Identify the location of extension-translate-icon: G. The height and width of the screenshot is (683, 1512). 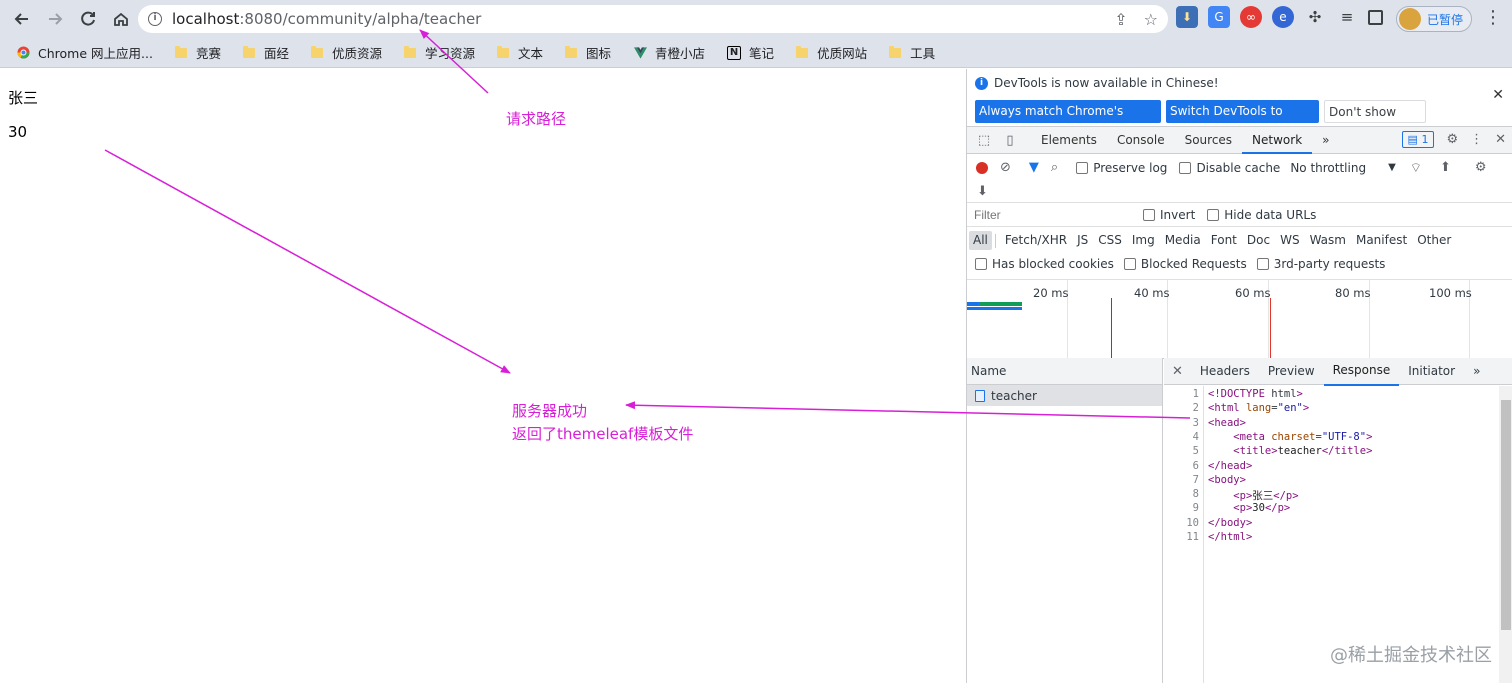
(1219, 17).